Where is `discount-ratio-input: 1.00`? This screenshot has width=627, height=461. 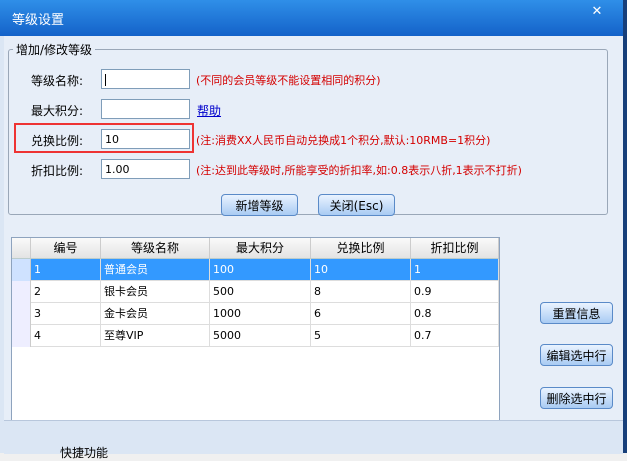
discount-ratio-input: 1.00 is located at coordinates (145, 169).